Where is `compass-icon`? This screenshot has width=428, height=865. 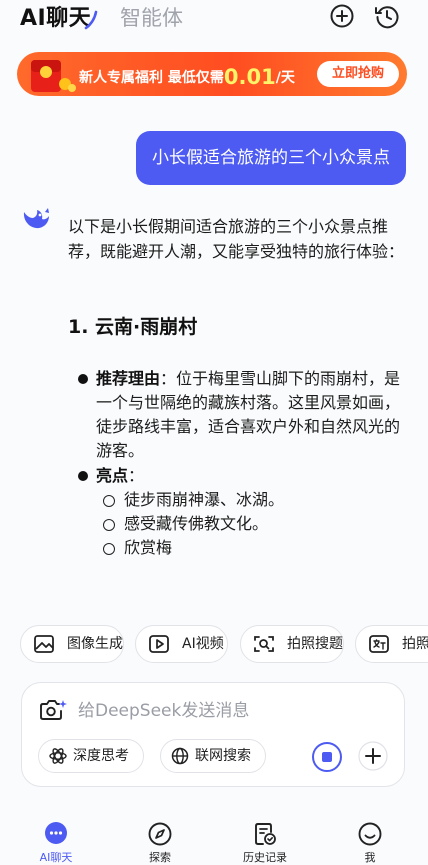 compass-icon is located at coordinates (160, 834).